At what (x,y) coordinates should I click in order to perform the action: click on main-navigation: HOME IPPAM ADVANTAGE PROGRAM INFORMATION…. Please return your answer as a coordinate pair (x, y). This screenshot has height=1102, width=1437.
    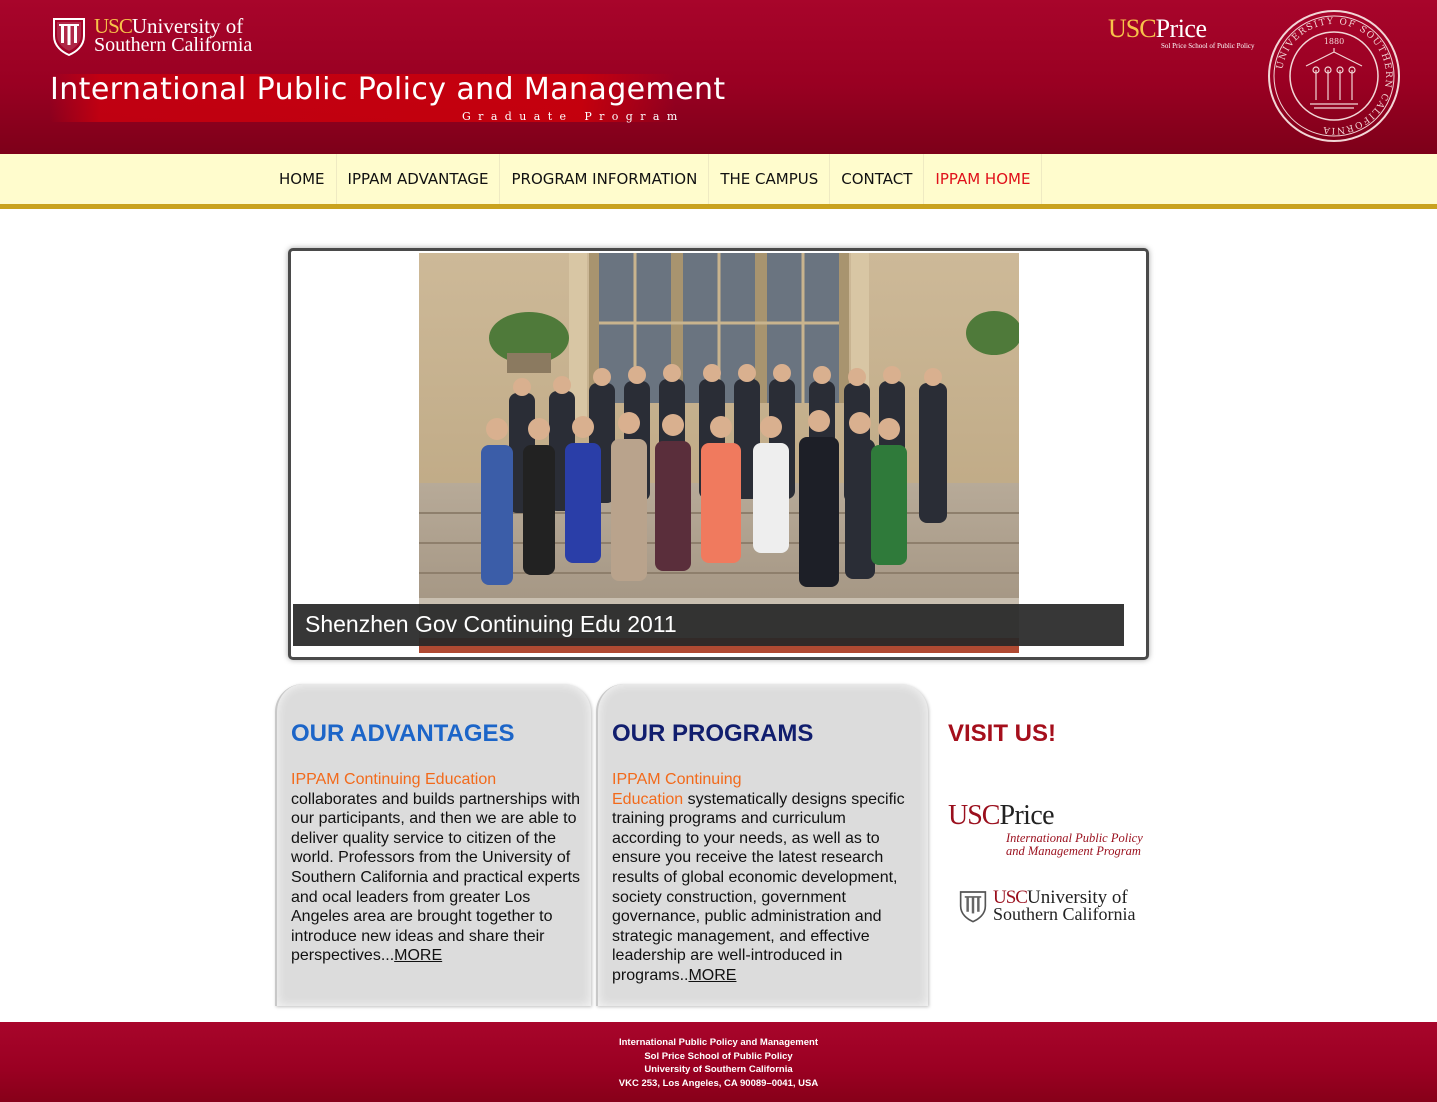
    Looking at the image, I should click on (718, 181).